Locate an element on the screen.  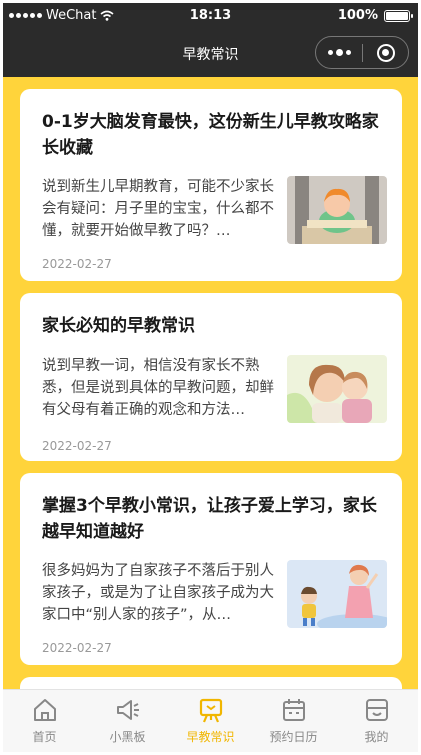
tab-calendar: 预约日历 is located at coordinates (293, 721).